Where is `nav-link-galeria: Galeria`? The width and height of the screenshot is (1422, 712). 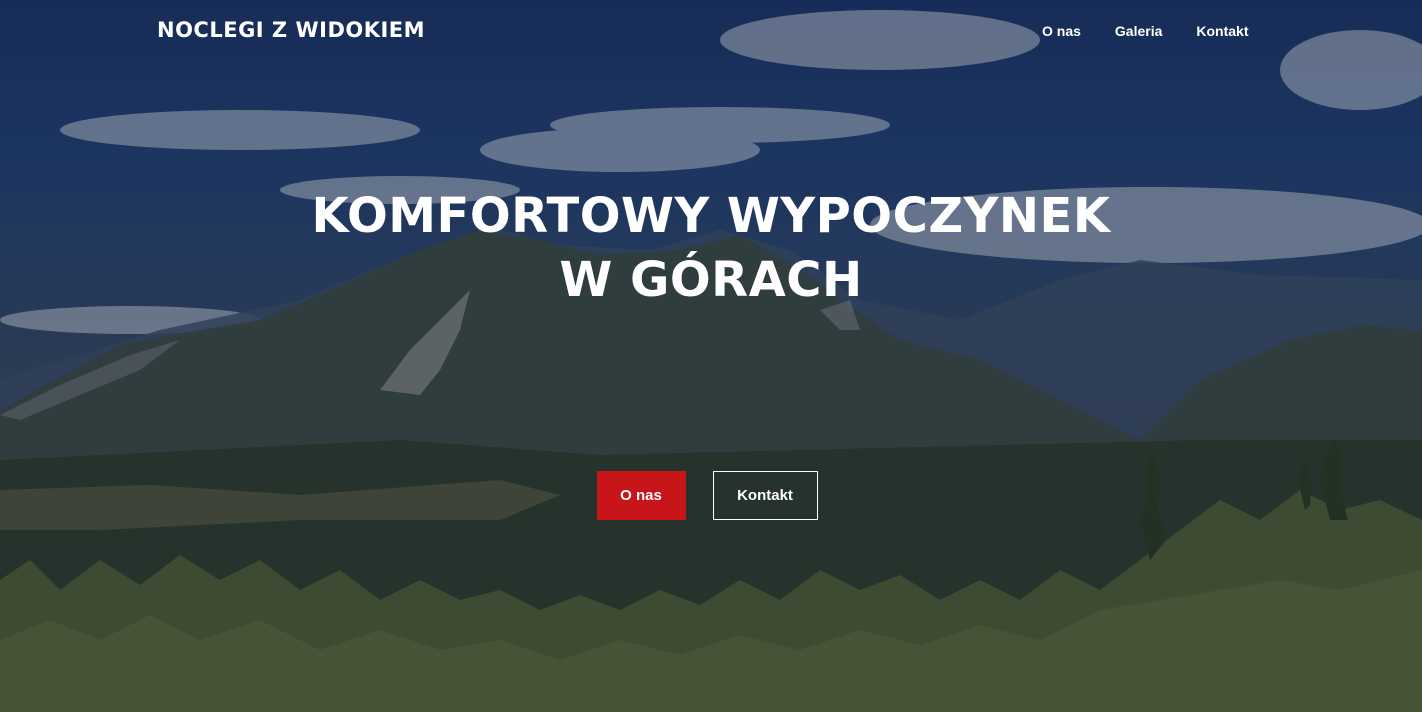 nav-link-galeria: Galeria is located at coordinates (1138, 31).